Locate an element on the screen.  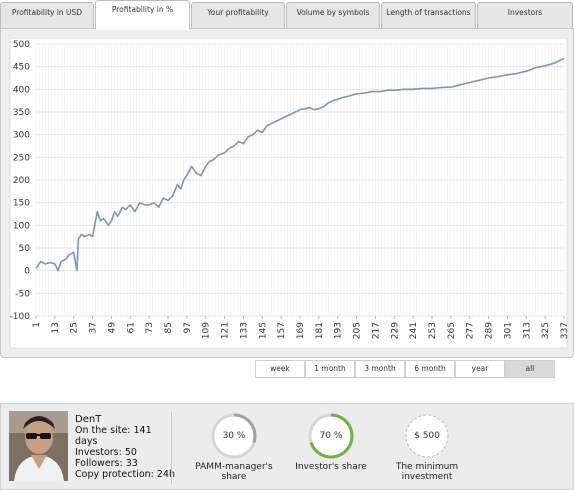
x-tick-label: 121 is located at coordinates (226, 330).